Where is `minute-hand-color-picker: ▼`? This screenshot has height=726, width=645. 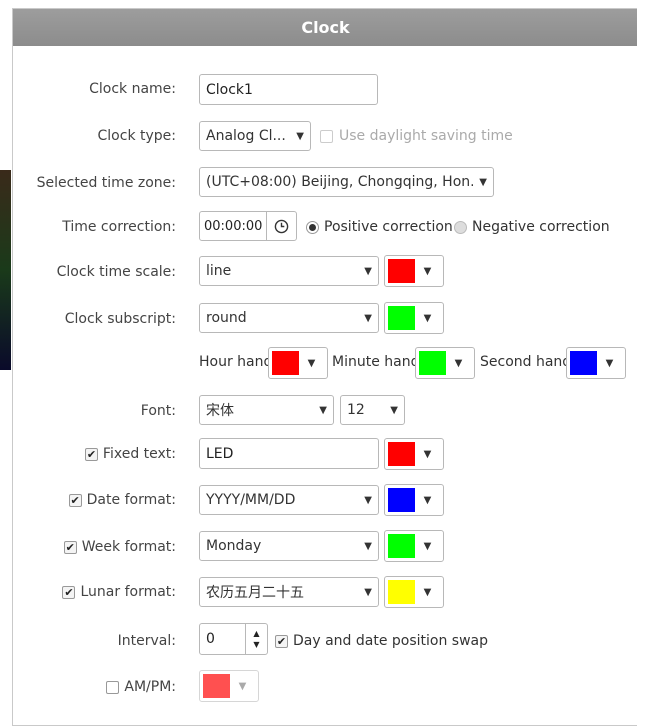
minute-hand-color-picker: ▼ is located at coordinates (445, 363).